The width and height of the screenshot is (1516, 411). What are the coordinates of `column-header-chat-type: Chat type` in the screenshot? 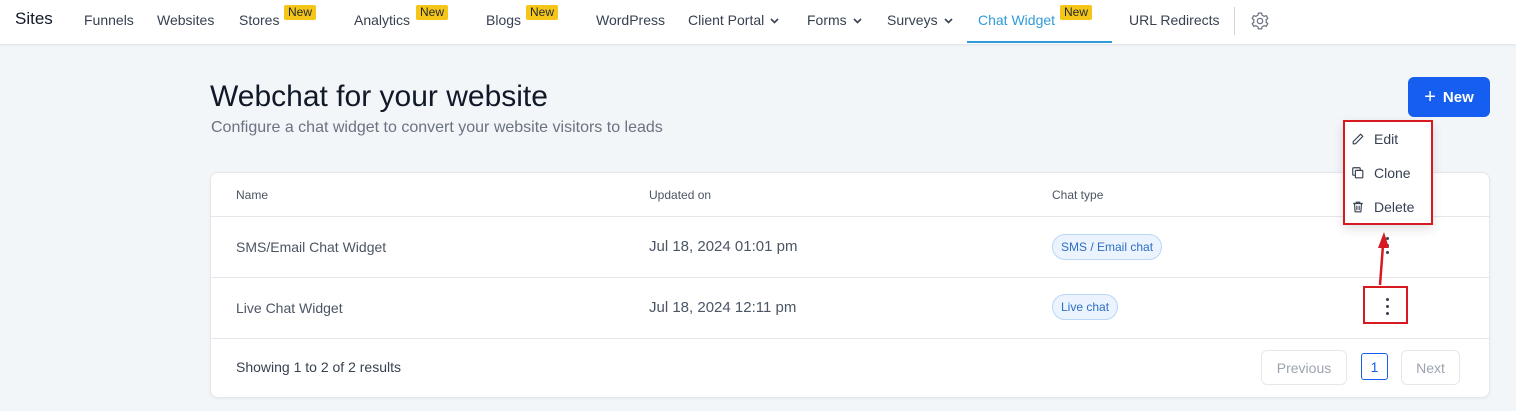 It's located at (1078, 195).